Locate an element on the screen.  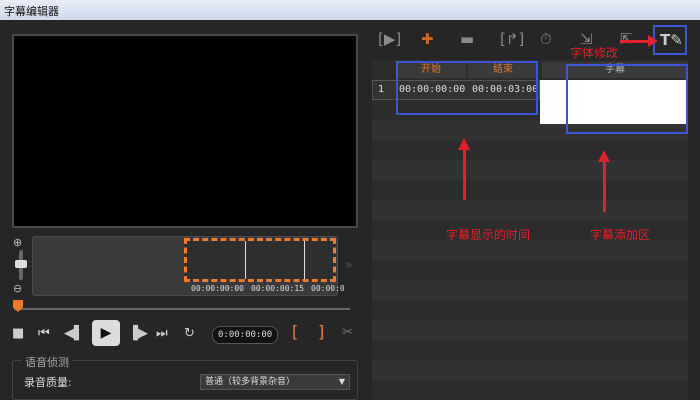
skip-start-icon: ⏮ is located at coordinates (44, 333).